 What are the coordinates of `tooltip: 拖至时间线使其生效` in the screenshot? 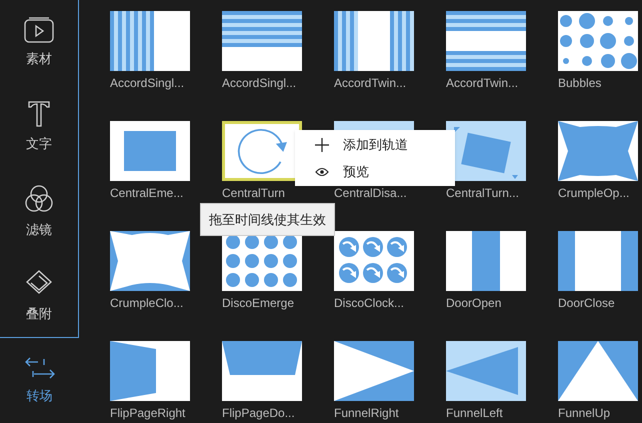 It's located at (267, 219).